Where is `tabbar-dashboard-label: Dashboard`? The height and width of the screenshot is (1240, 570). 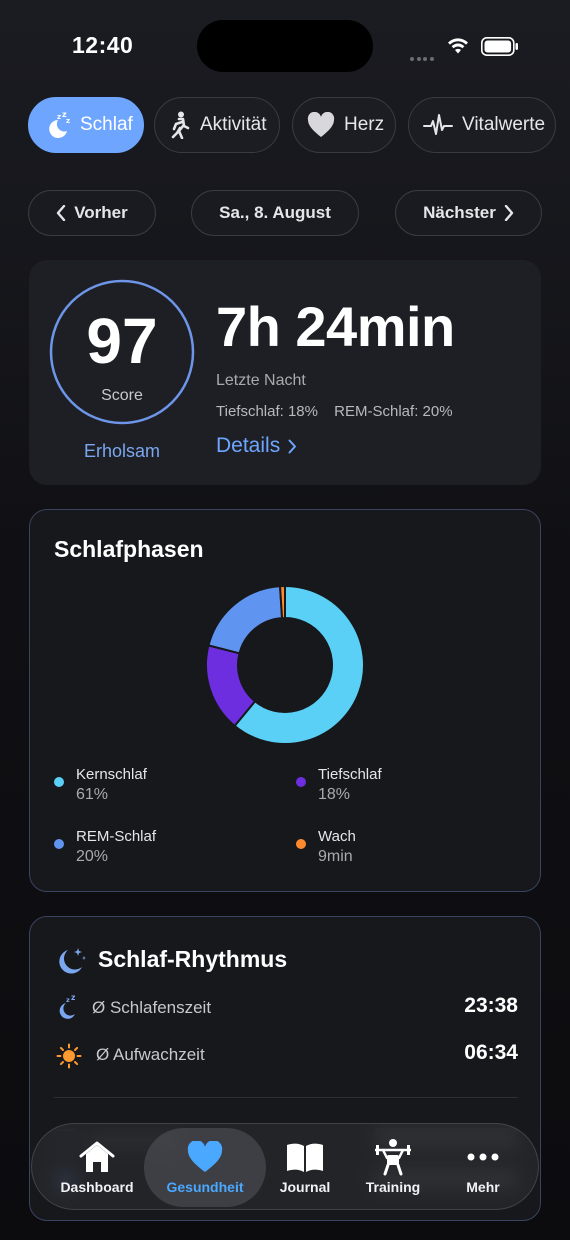
tabbar-dashboard-label: Dashboard is located at coordinates (97, 1187).